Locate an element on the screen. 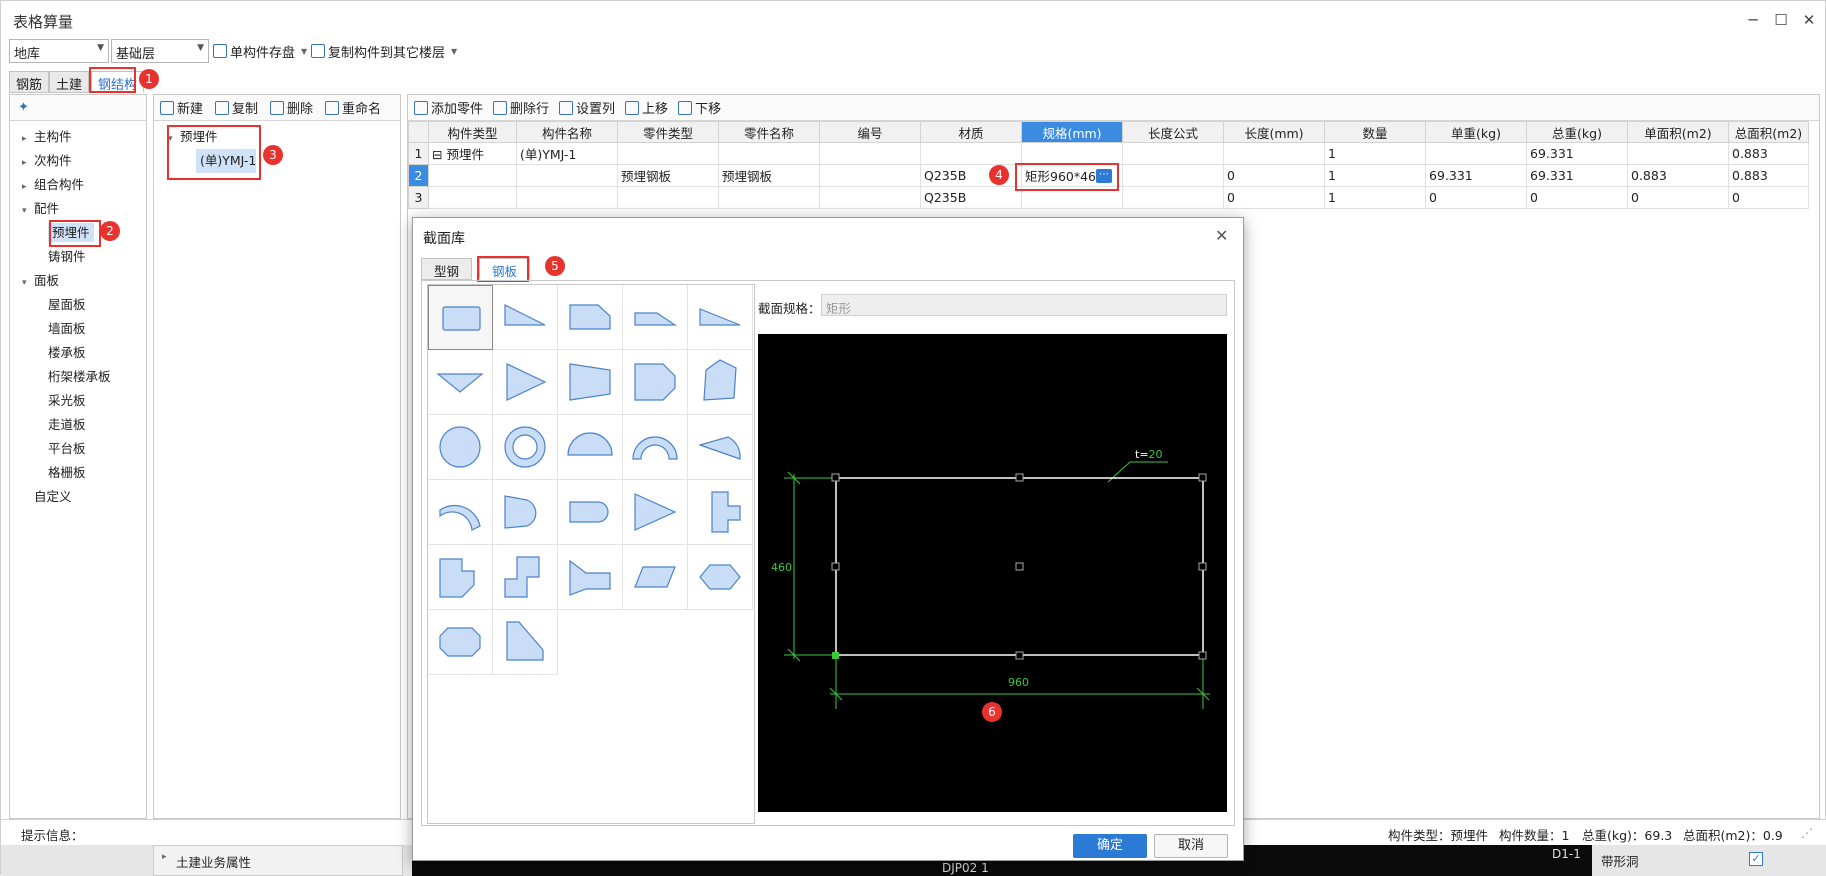  move-up-button: 上移 is located at coordinates (646, 108).